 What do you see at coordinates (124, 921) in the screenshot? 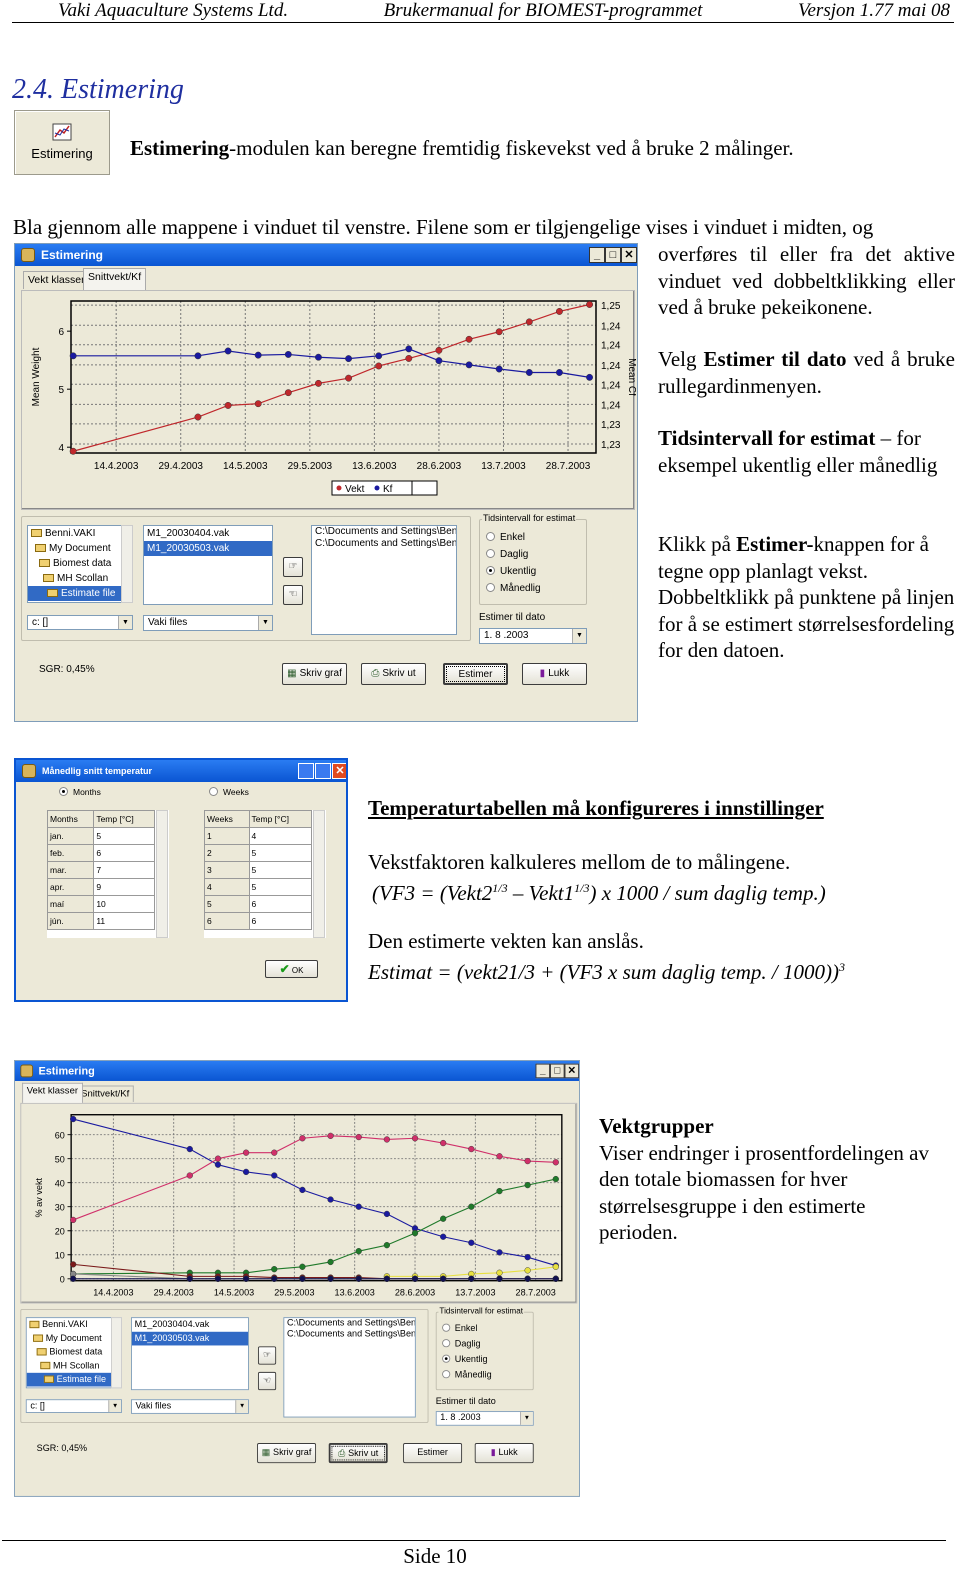
I see `grid-cell: 11` at bounding box center [124, 921].